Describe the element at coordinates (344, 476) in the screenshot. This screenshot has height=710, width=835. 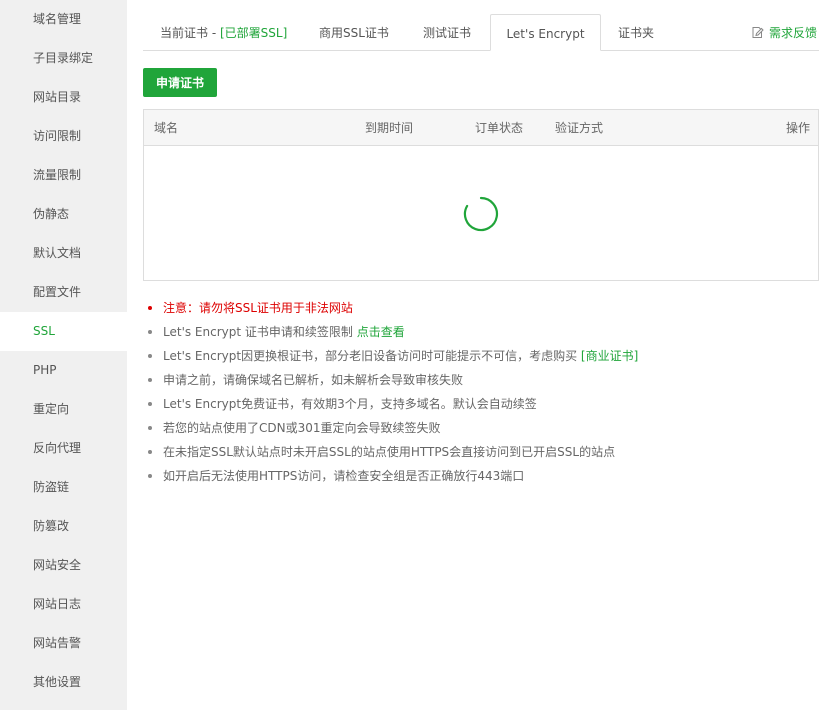
I see `note-text: 如开启后无法使用HTTPS访问，请检查安全组是否正确放行443端口` at that location.